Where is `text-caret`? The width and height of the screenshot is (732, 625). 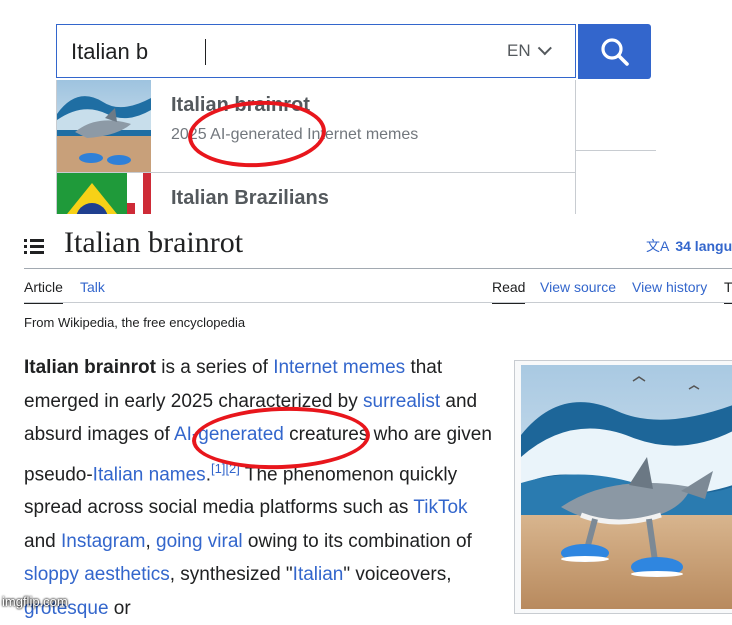
text-caret is located at coordinates (205, 52).